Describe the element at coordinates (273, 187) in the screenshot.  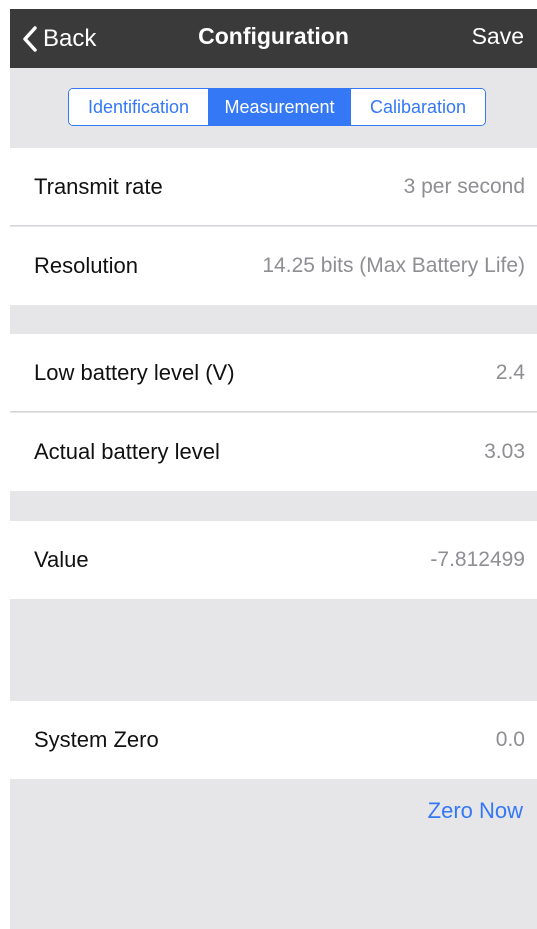
I see `transmit-rate-row: Transmit rate 3 per second` at that location.